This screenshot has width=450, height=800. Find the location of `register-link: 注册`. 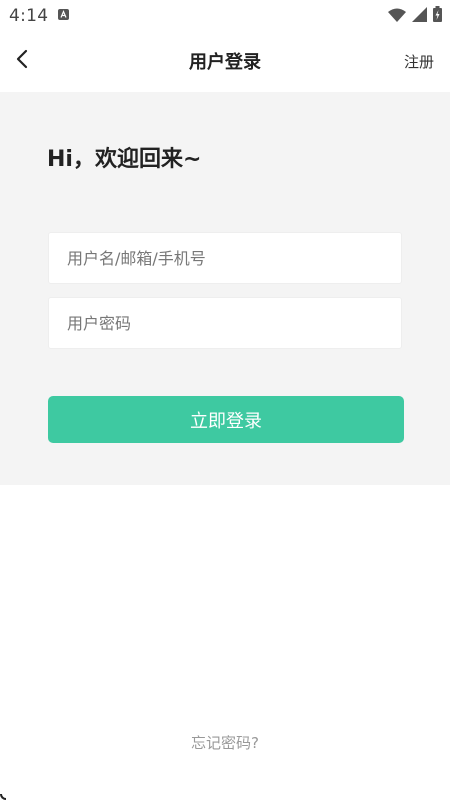

register-link: 注册 is located at coordinates (419, 61).